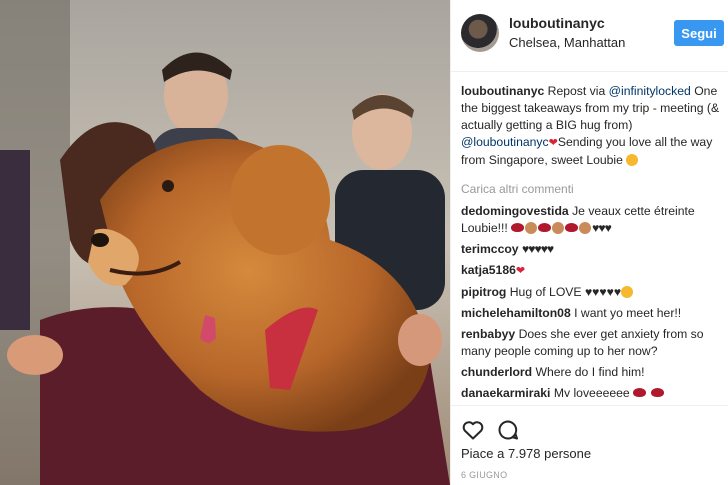 This screenshot has height=485, width=728. I want to click on hearts-emoji-icon: ♥♥♥, so click(602, 228).